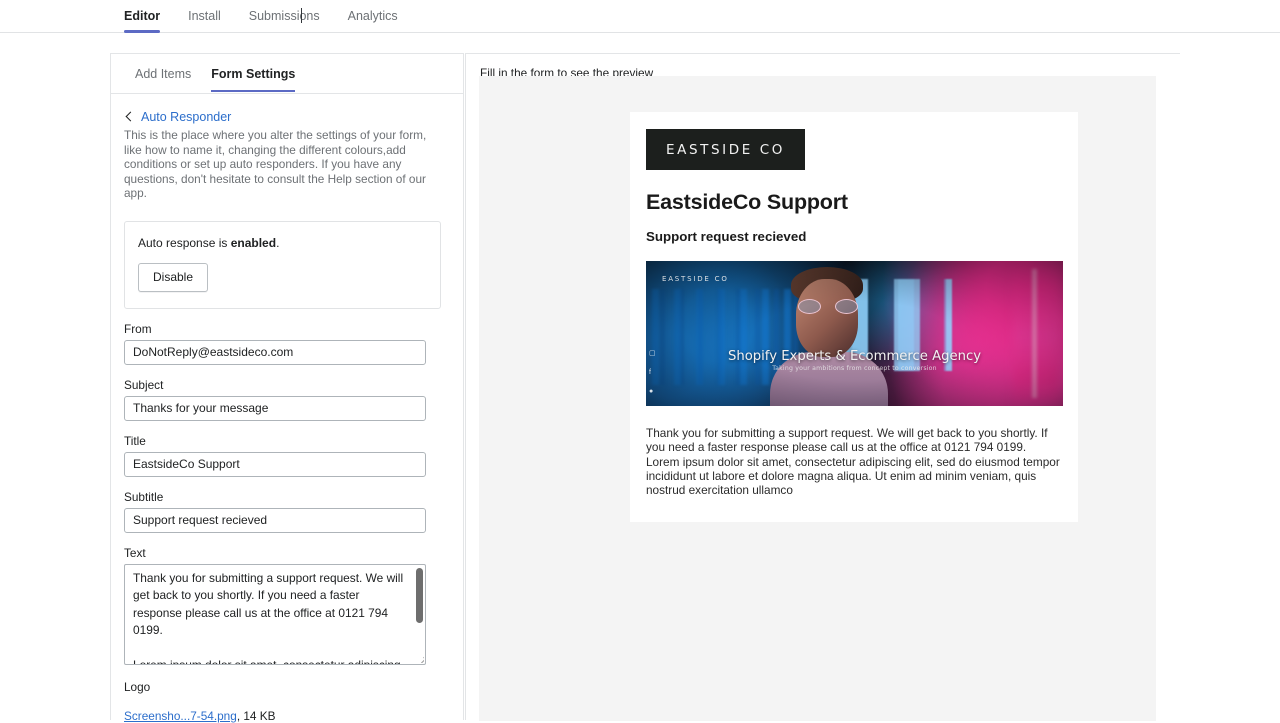 This screenshot has width=1280, height=723. I want to click on field-title: Title, so click(286, 455).